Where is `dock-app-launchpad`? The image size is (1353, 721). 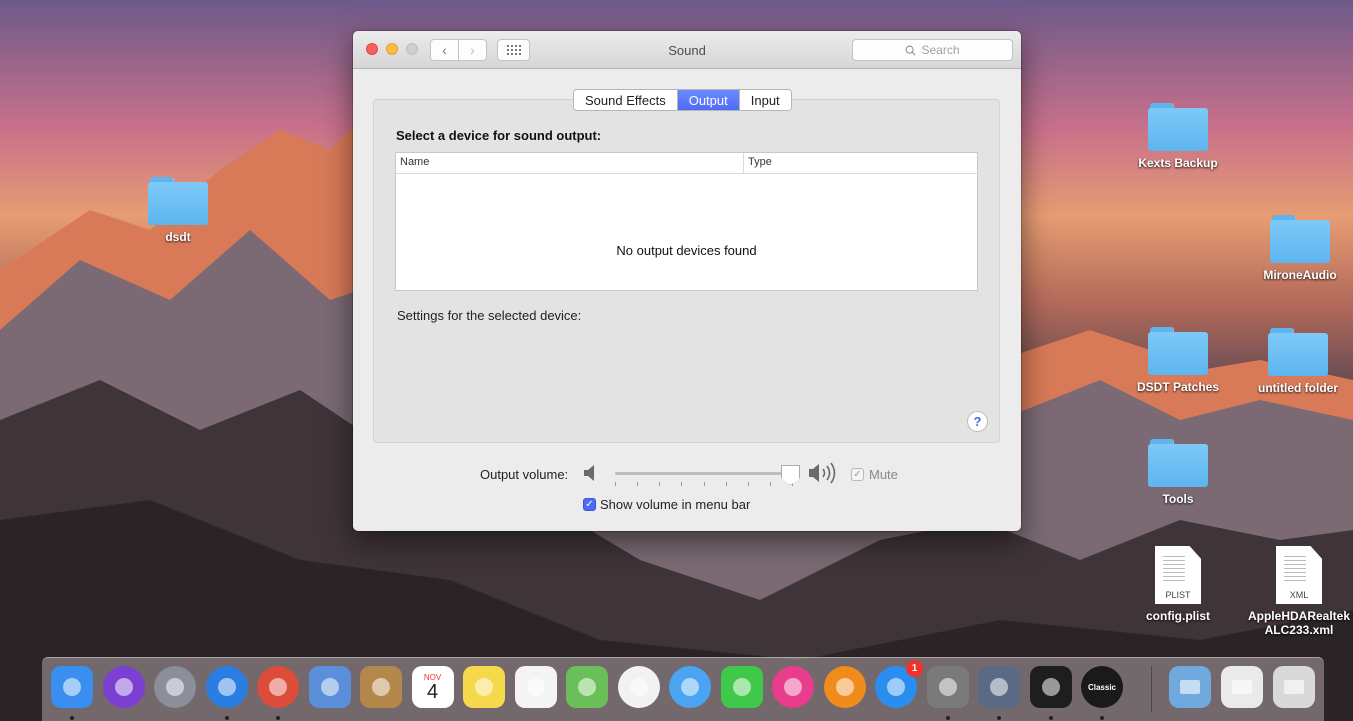
dock-app-launchpad is located at coordinates (175, 687).